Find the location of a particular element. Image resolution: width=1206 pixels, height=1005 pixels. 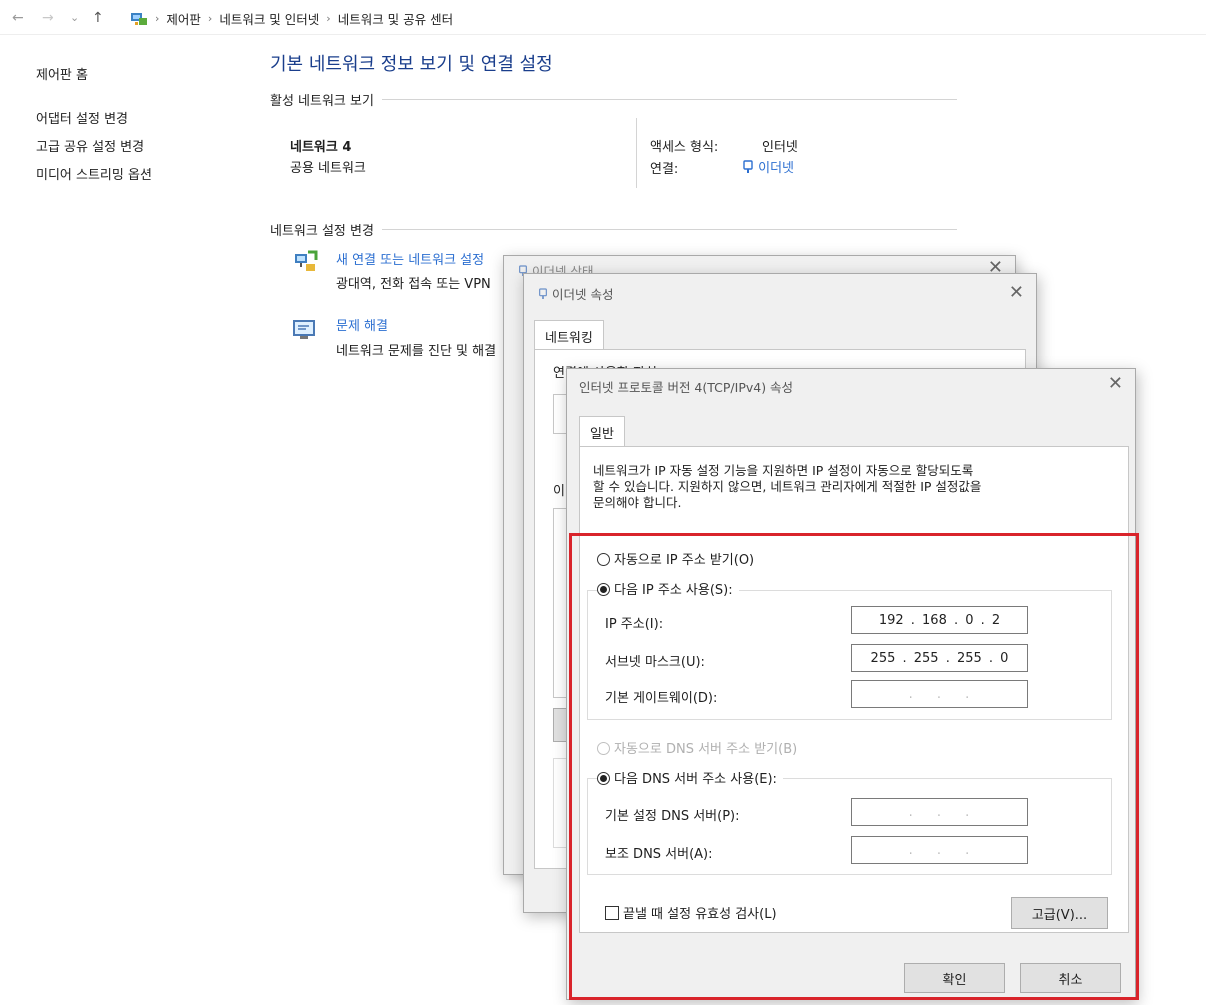

troubleshoot-description: 네트워크 문제를 진단 및 해결 is located at coordinates (416, 351).